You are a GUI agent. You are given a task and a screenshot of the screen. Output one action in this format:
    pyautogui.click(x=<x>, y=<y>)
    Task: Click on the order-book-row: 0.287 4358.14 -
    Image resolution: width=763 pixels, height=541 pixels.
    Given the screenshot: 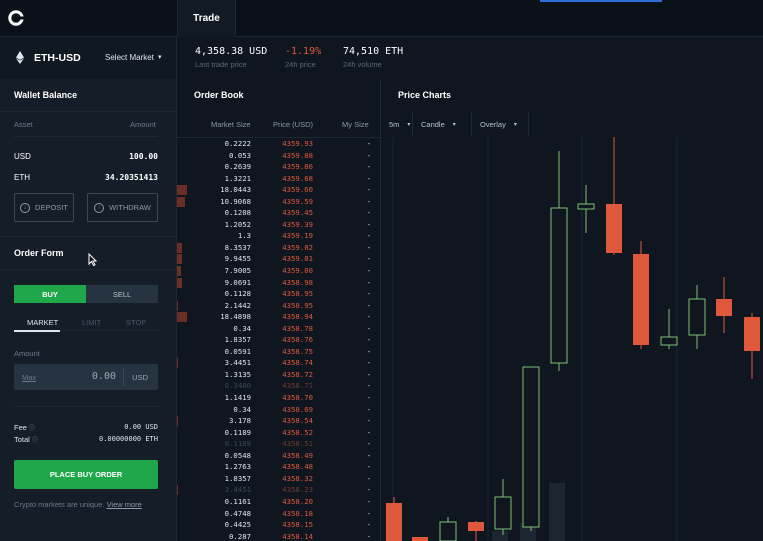 What is the action you would take?
    pyautogui.click(x=278, y=536)
    